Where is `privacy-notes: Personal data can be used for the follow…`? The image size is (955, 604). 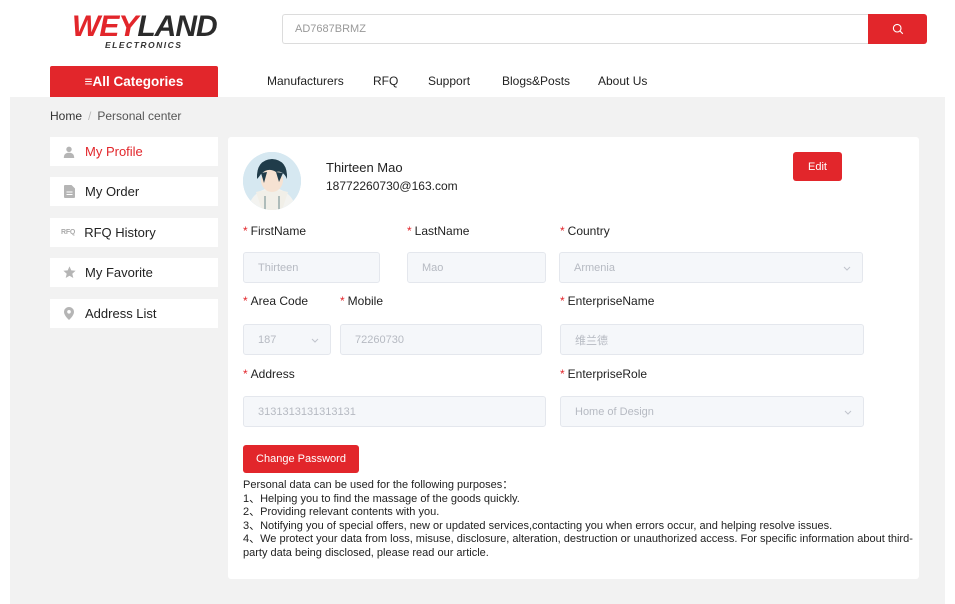
privacy-notes: Personal data can be used for the follow… is located at coordinates (578, 520).